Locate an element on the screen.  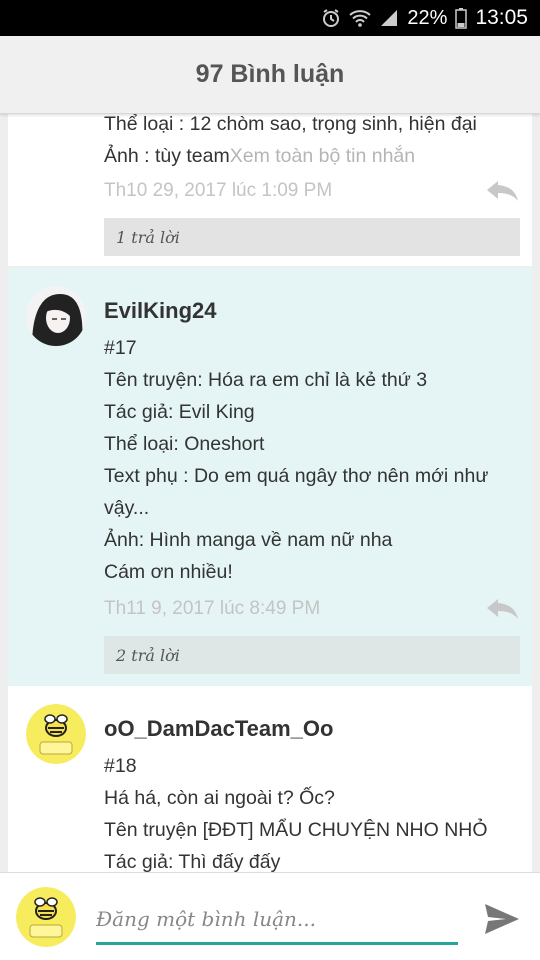
anime-girl-avatar is located at coordinates (56, 316).